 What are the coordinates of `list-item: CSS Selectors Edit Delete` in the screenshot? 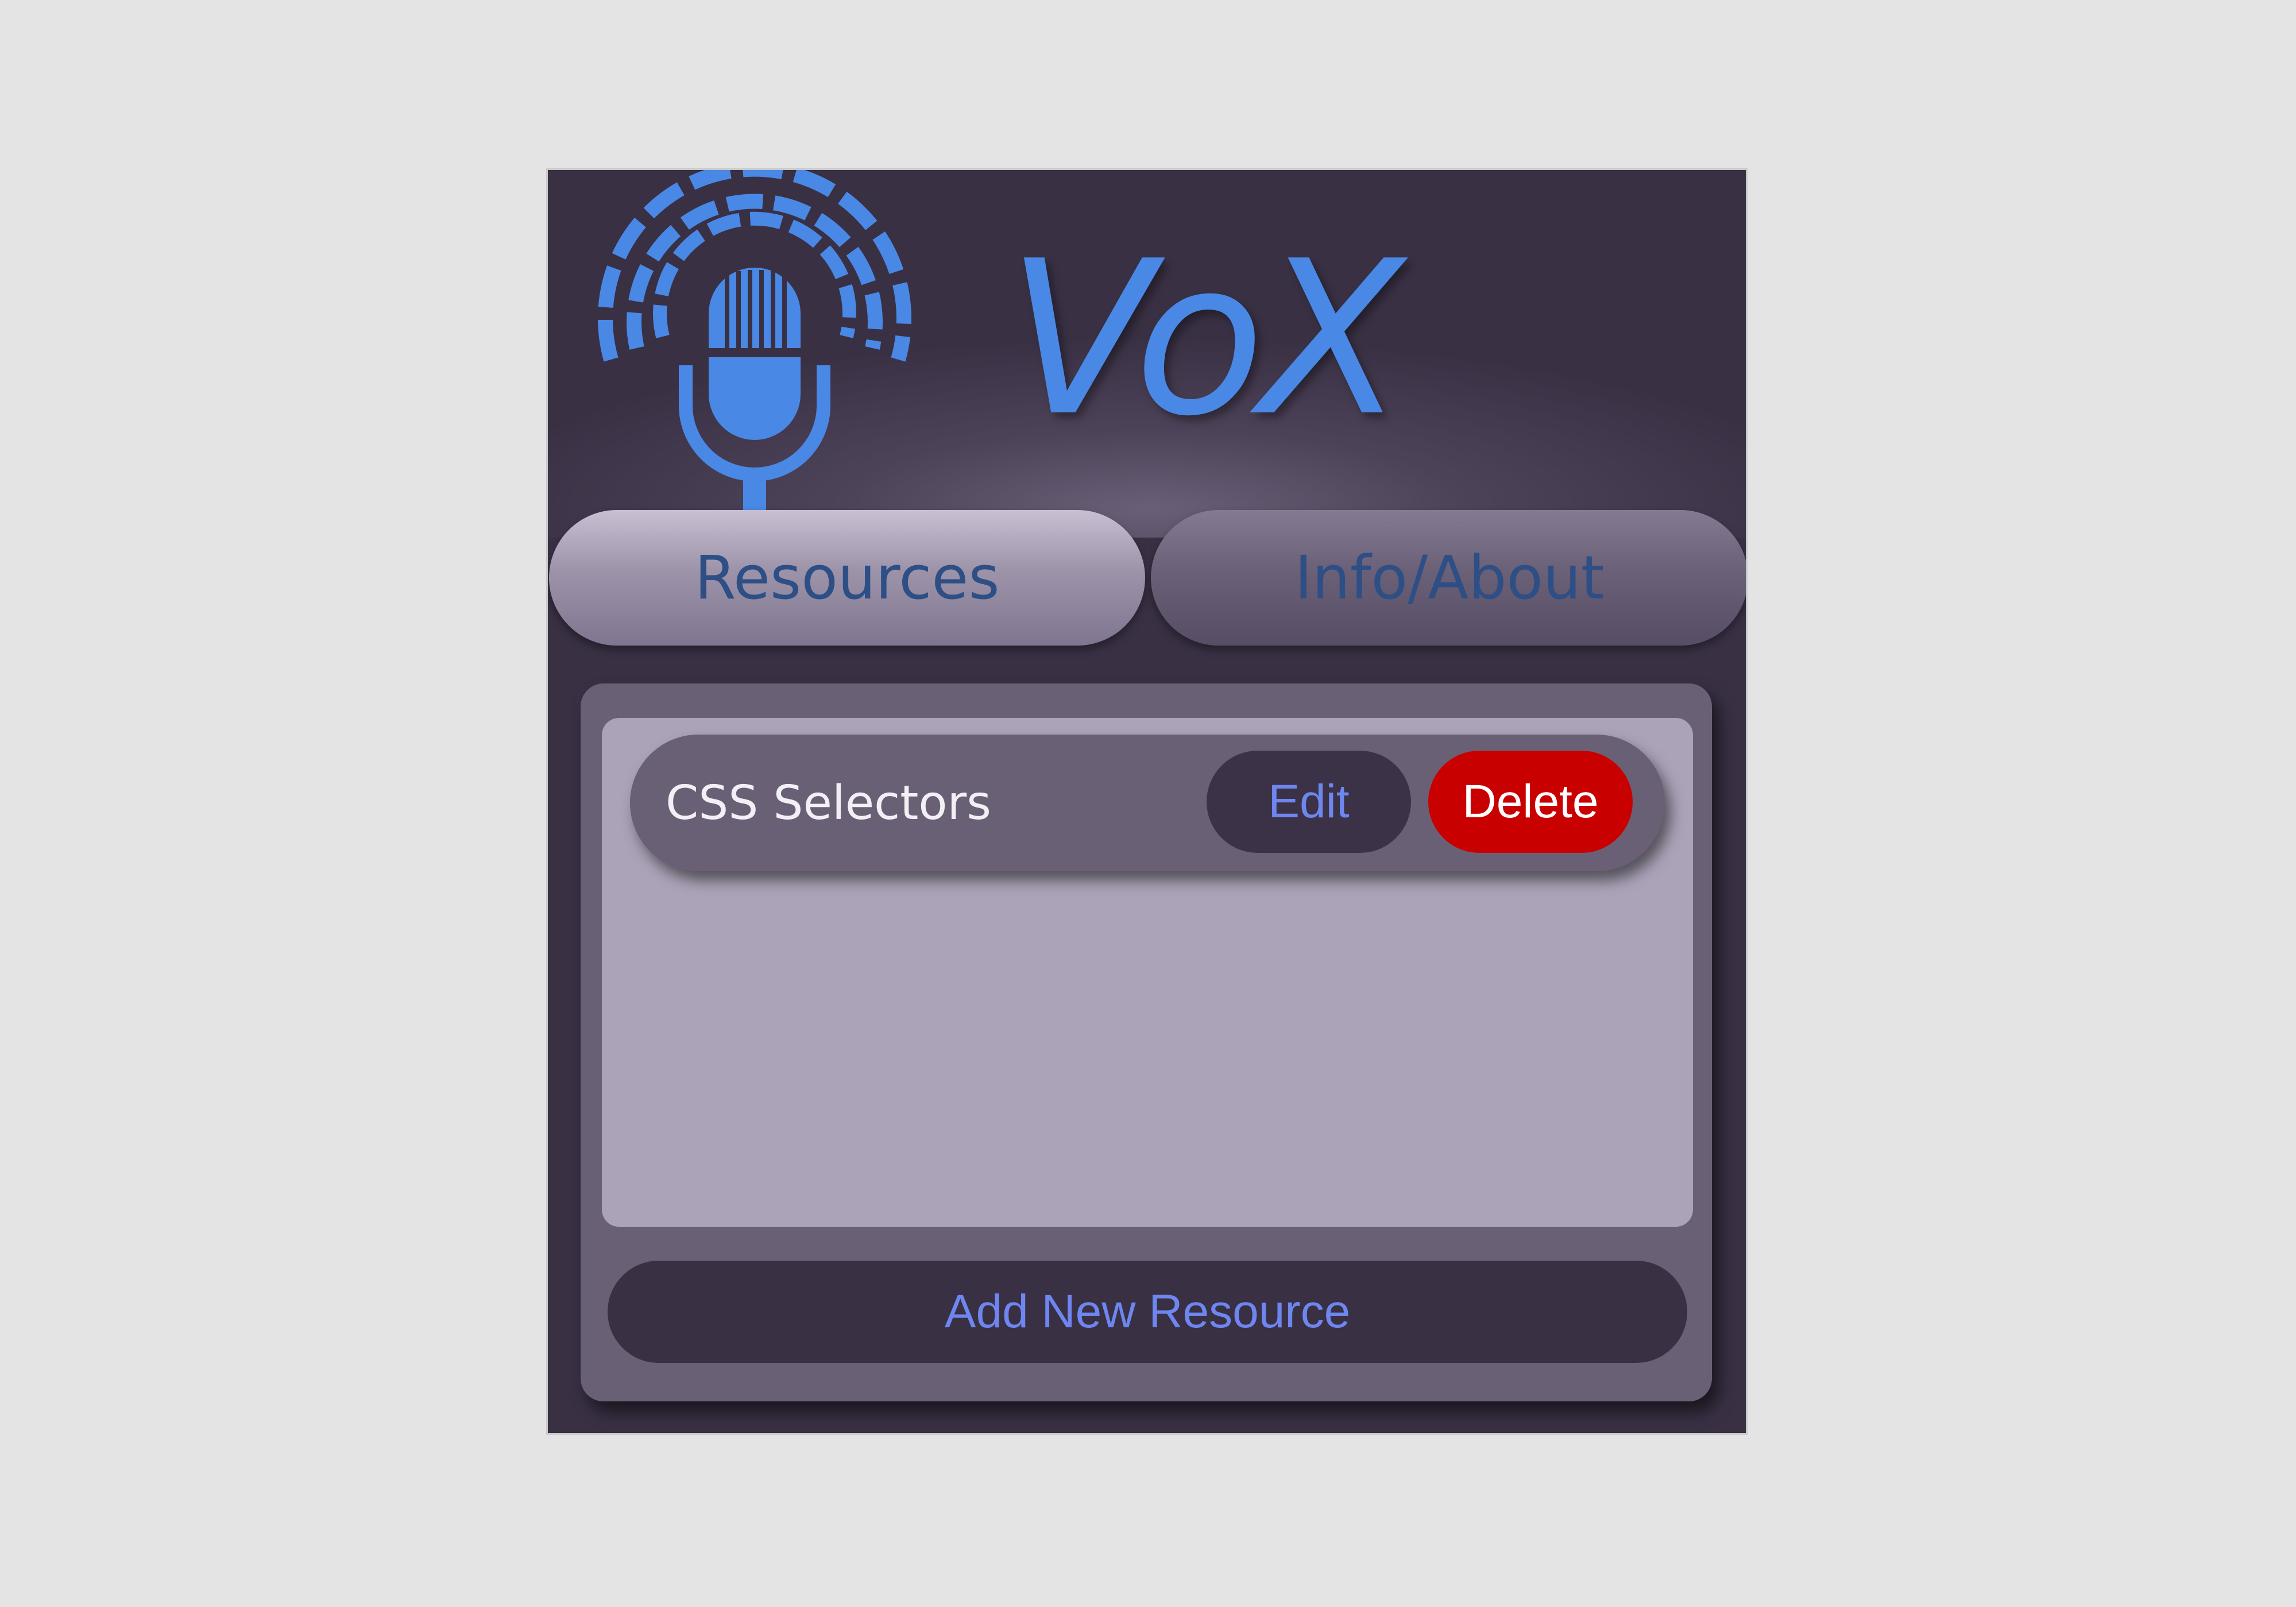 It's located at (1147, 803).